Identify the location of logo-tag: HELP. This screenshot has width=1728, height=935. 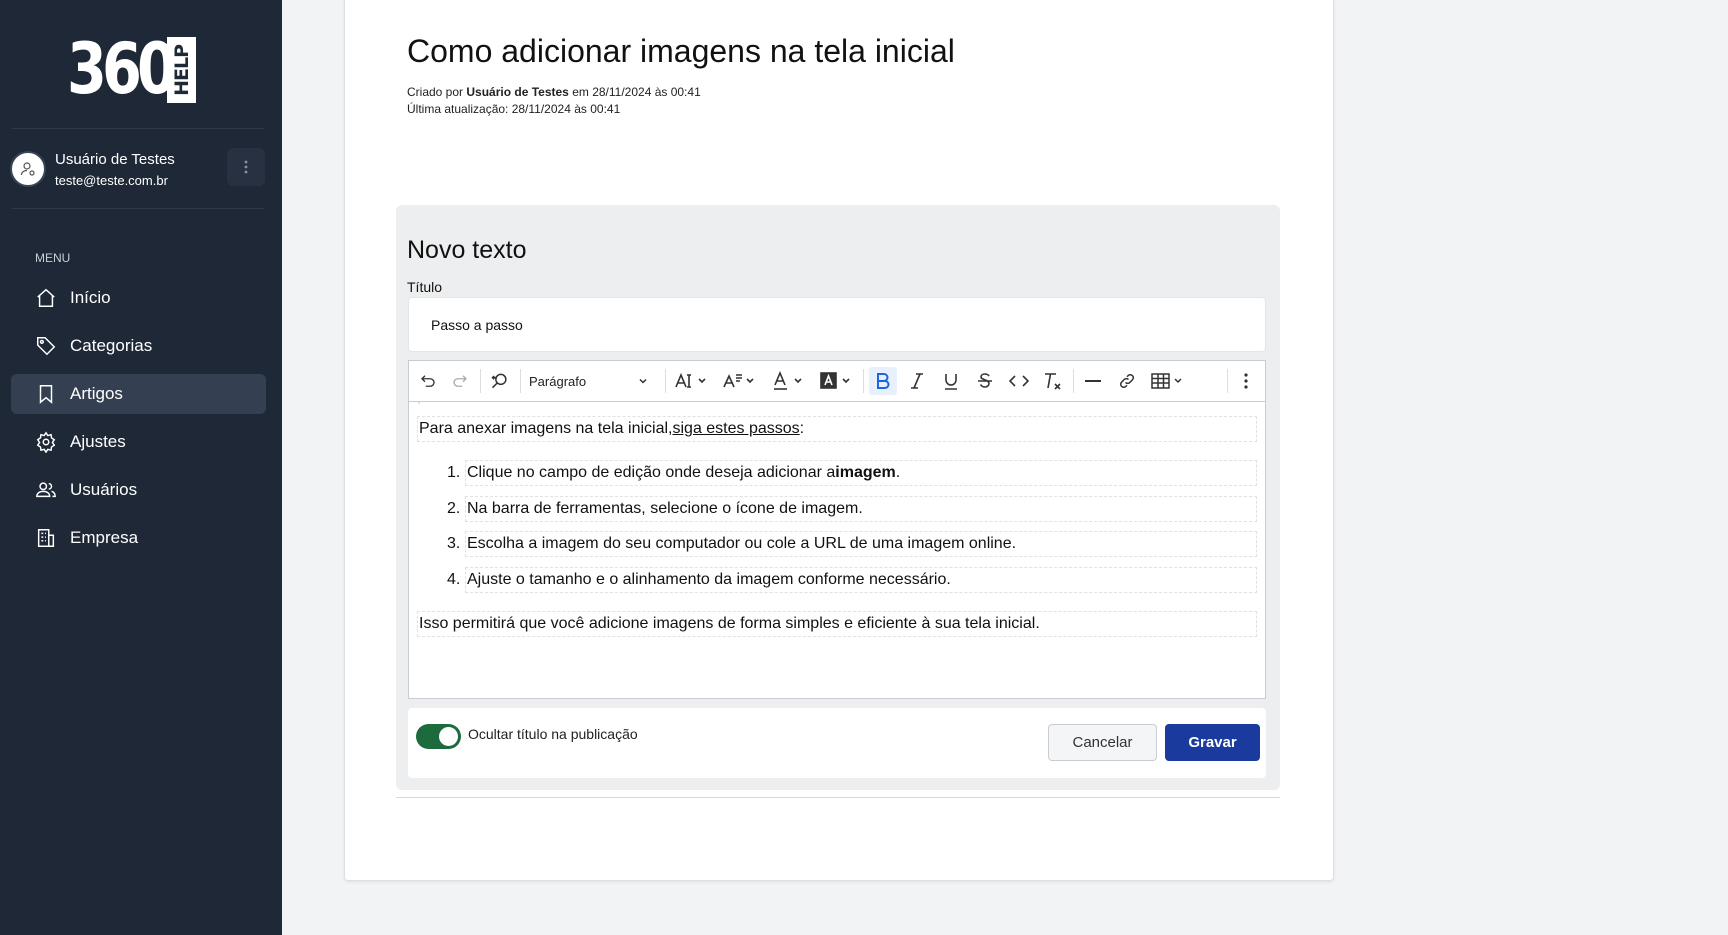
(182, 70).